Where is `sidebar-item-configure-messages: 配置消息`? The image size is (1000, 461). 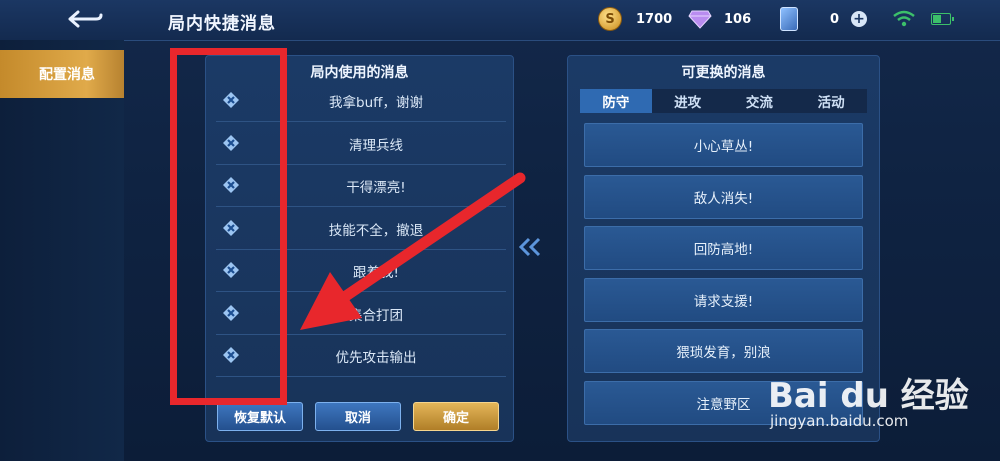 sidebar-item-configure-messages: 配置消息 is located at coordinates (62, 74).